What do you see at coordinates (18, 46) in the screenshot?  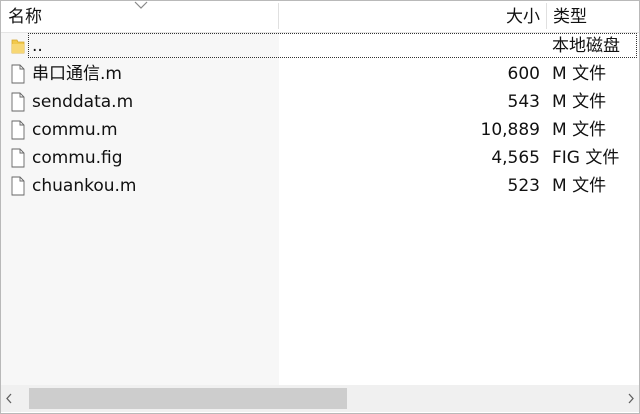 I see `folder-icon` at bounding box center [18, 46].